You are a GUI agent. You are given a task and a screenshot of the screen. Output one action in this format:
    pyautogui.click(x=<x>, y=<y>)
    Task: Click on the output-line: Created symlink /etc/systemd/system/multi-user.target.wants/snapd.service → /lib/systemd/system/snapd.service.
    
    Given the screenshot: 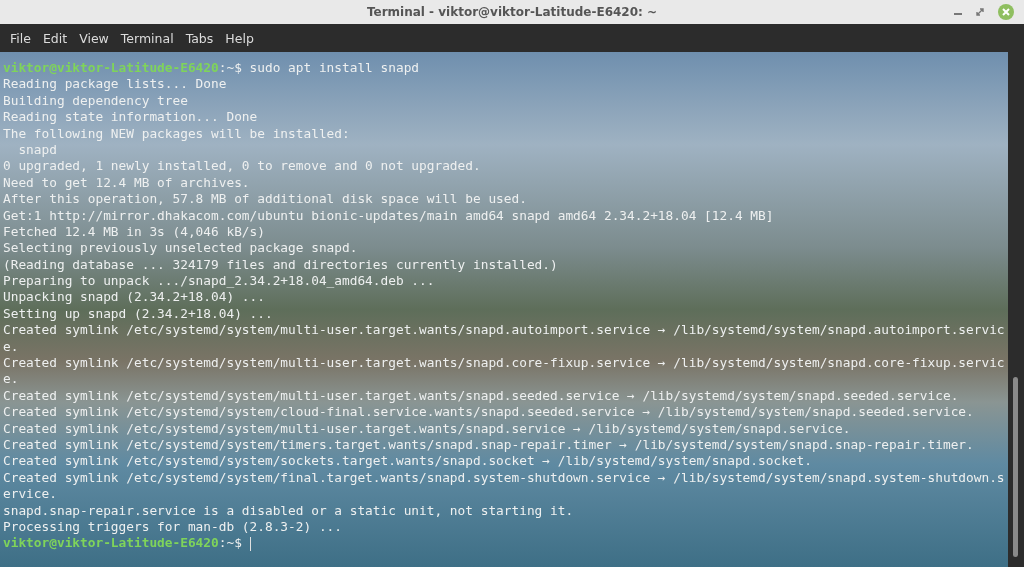 What is the action you would take?
    pyautogui.click(x=427, y=428)
    